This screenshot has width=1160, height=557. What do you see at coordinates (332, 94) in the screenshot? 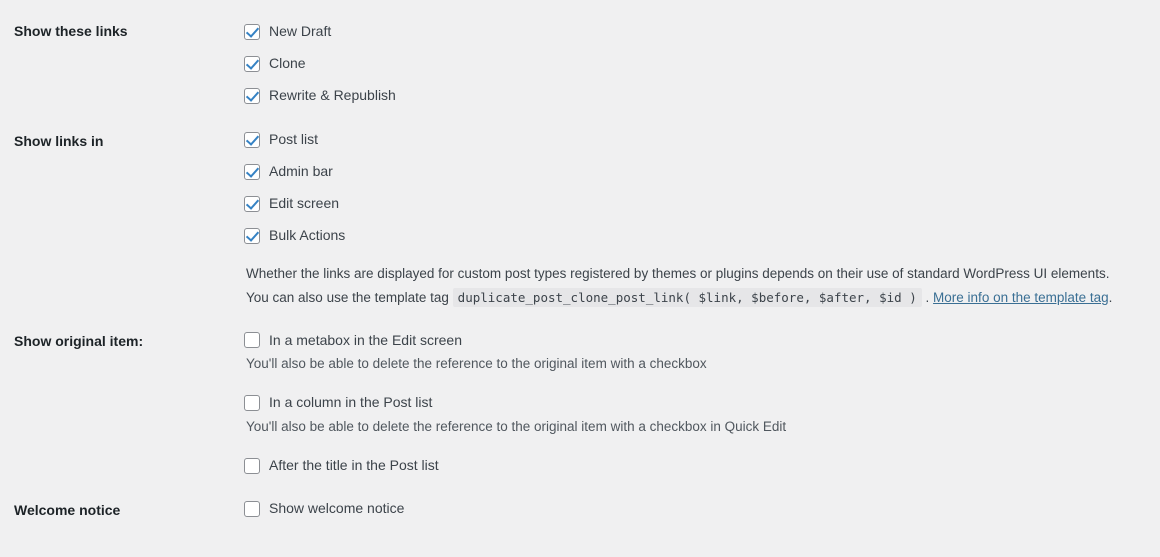
I see `checkbox-label-rewrite-republish: Rewrite & Republish` at bounding box center [332, 94].